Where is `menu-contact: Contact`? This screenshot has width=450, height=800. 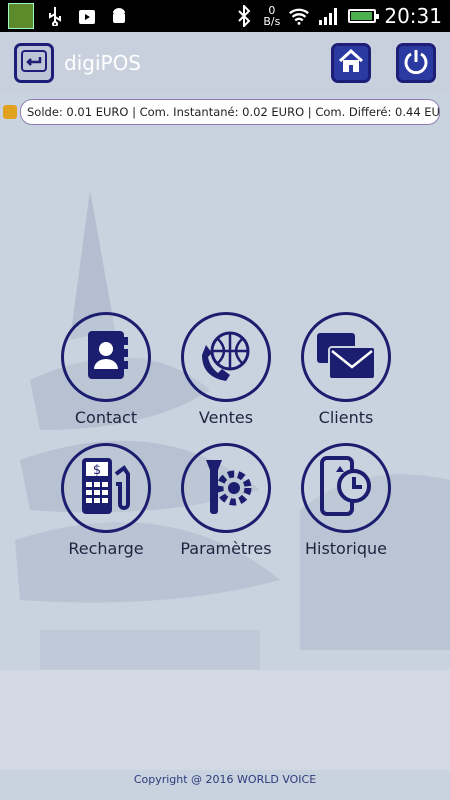
menu-contact: Contact is located at coordinates (106, 369).